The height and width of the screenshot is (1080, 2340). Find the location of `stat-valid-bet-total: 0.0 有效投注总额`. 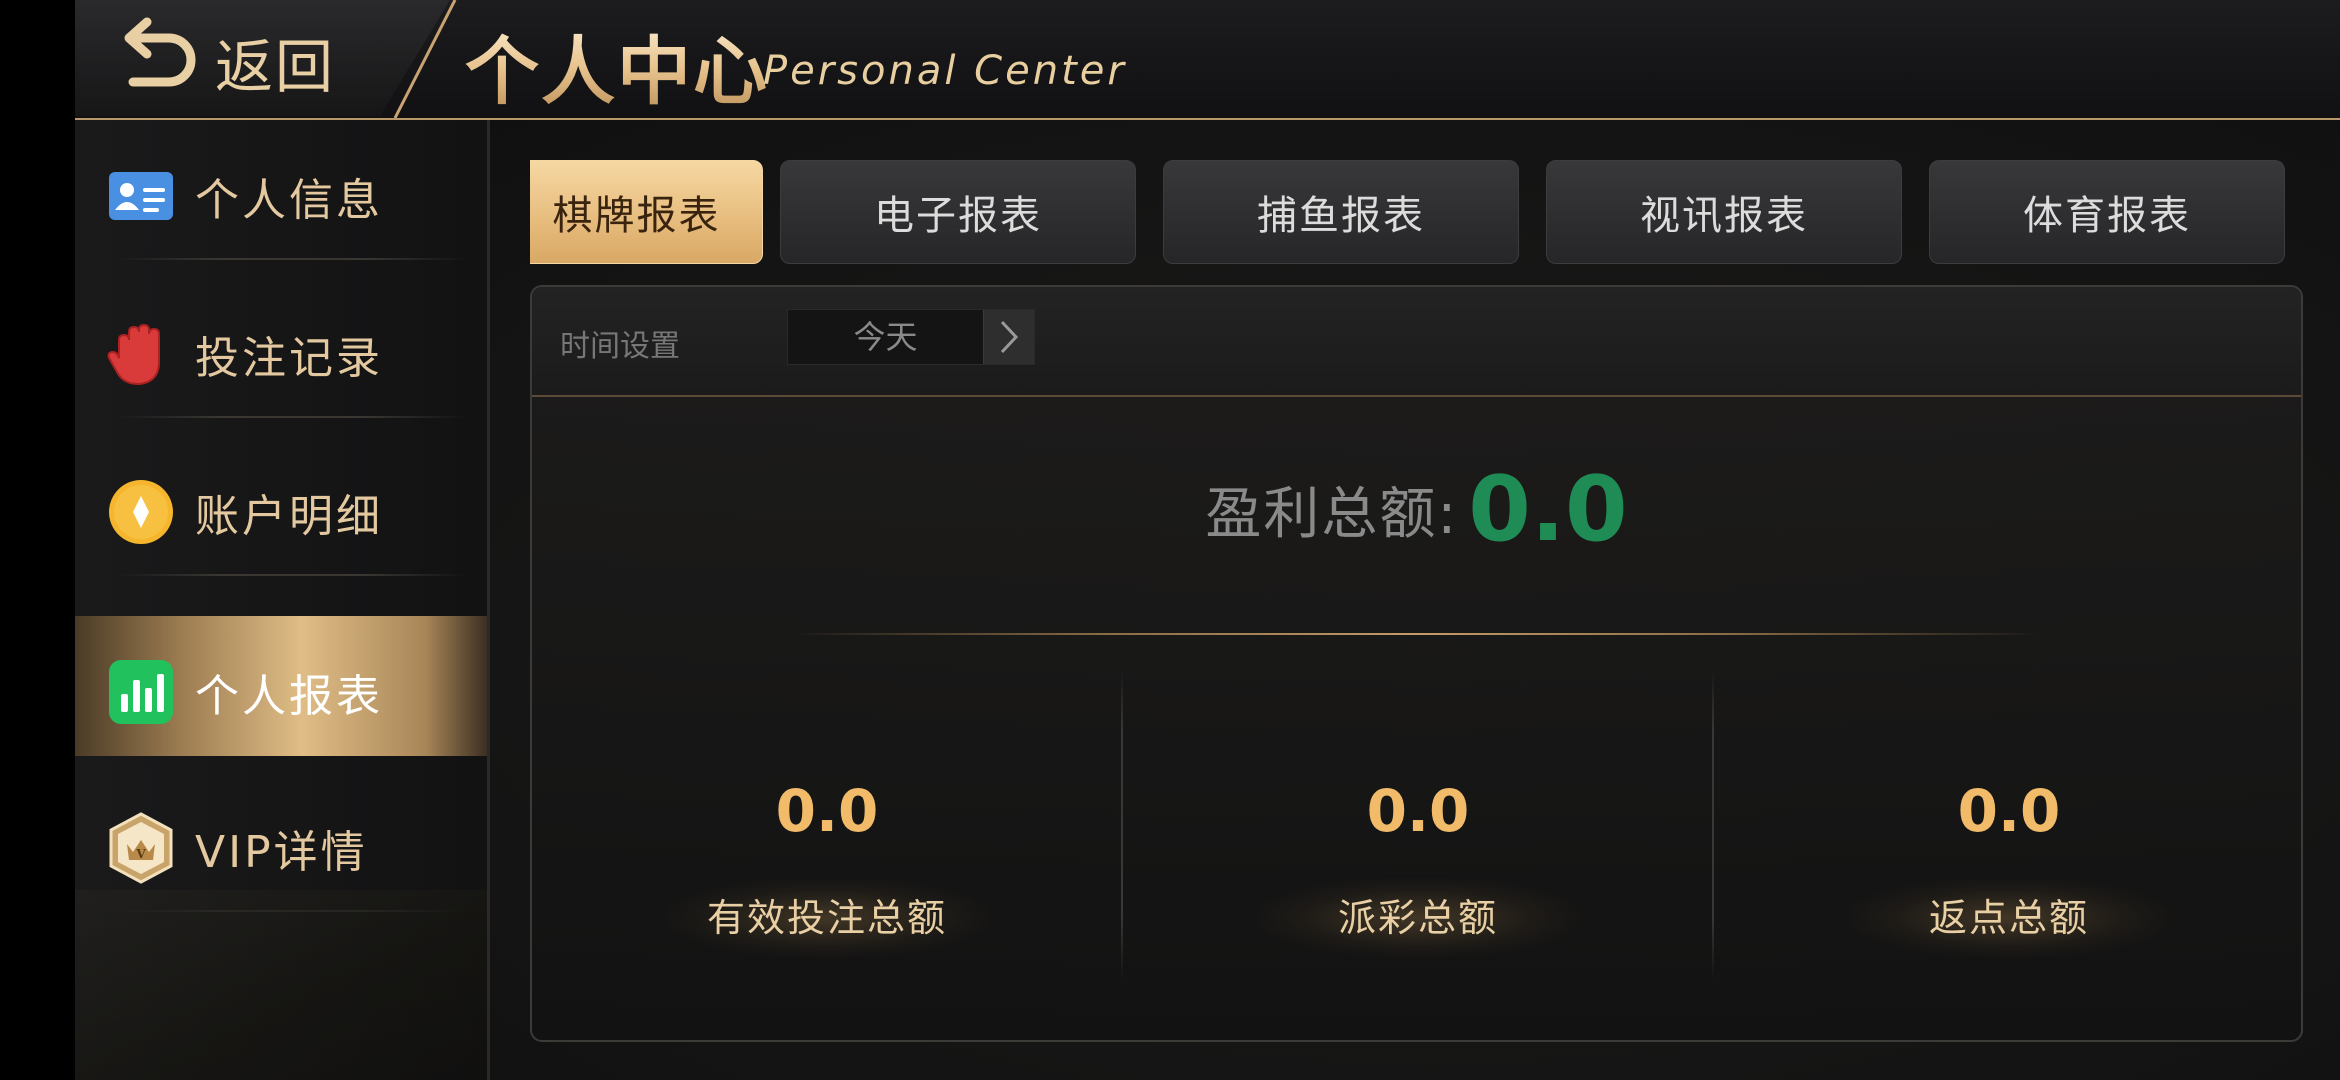

stat-valid-bet-total: 0.0 有效投注总额 is located at coordinates (827, 829).